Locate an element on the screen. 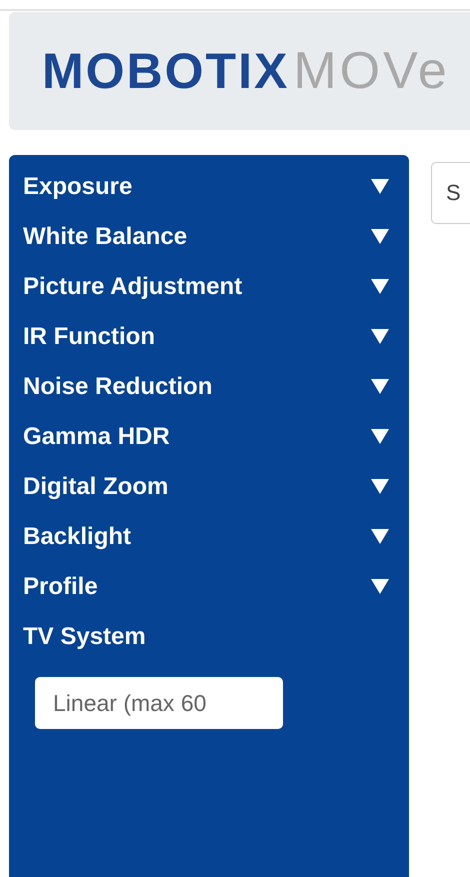  menu-item: Gamma HDR is located at coordinates (96, 437).